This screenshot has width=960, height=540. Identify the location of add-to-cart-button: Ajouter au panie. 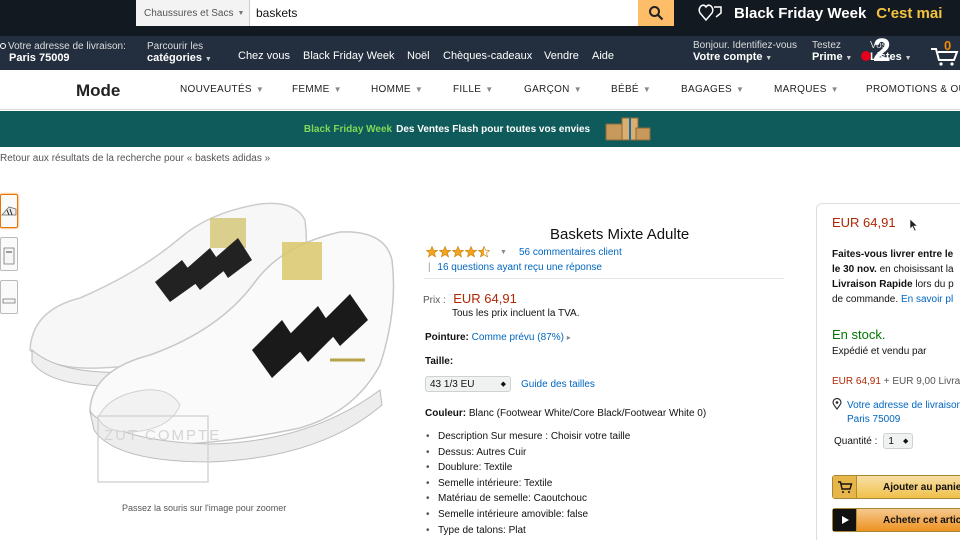
(896, 487).